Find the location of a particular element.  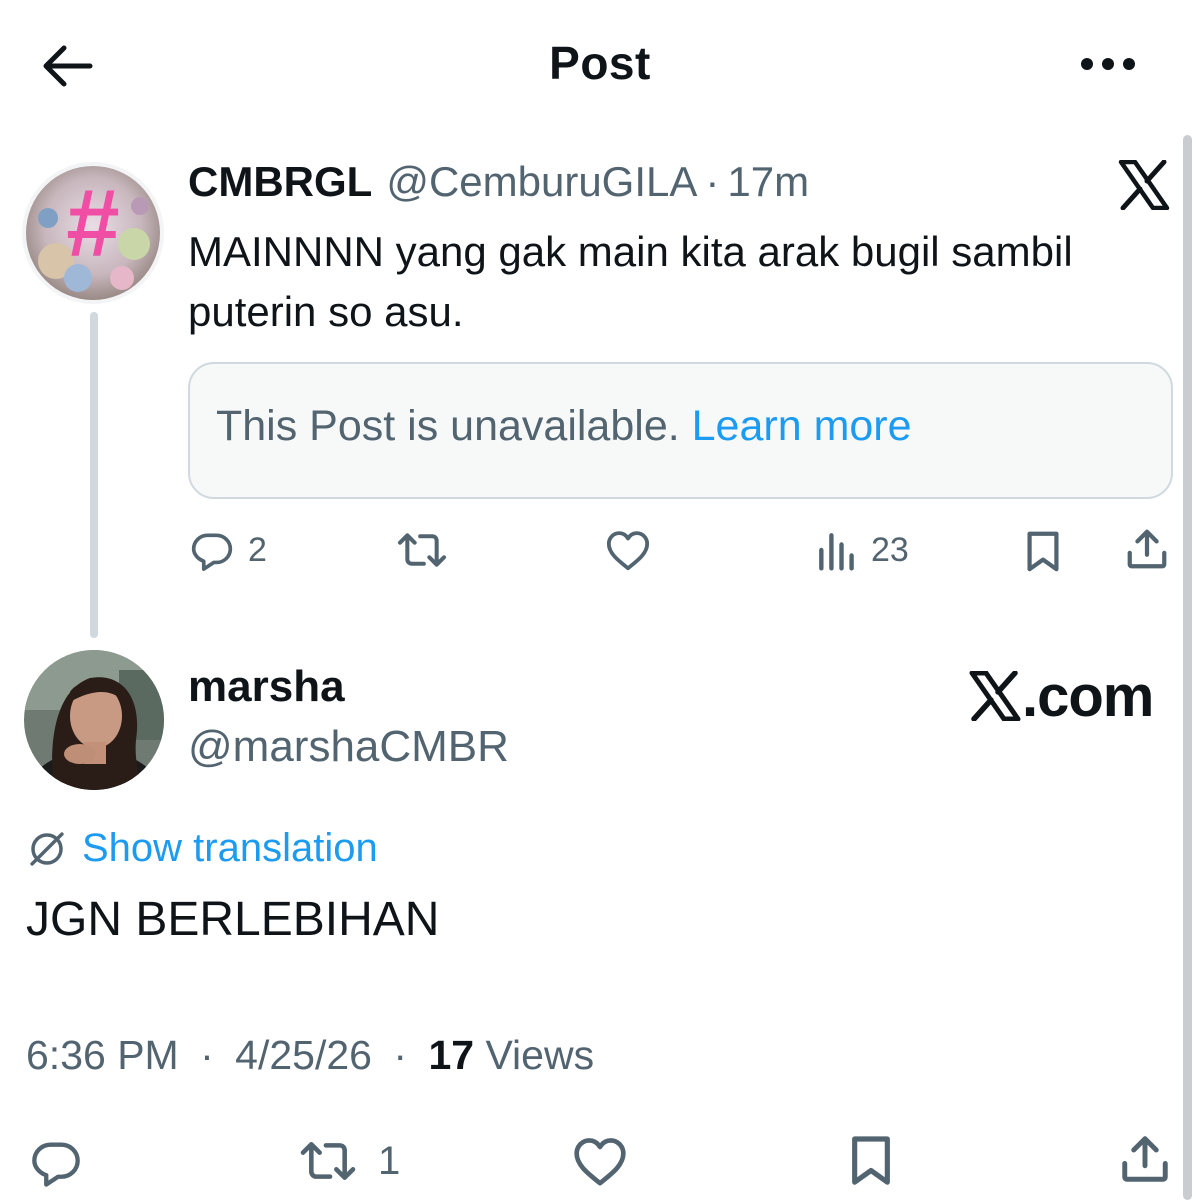

learn-more-link: Learn more is located at coordinates (802, 426).